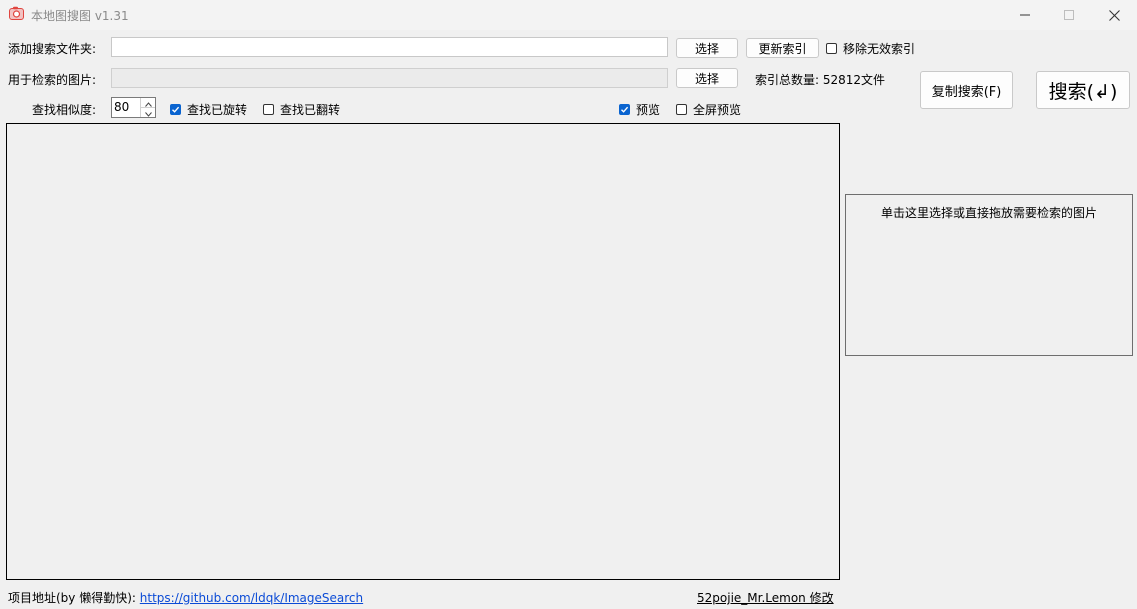  I want to click on close-button, so click(1114, 15).